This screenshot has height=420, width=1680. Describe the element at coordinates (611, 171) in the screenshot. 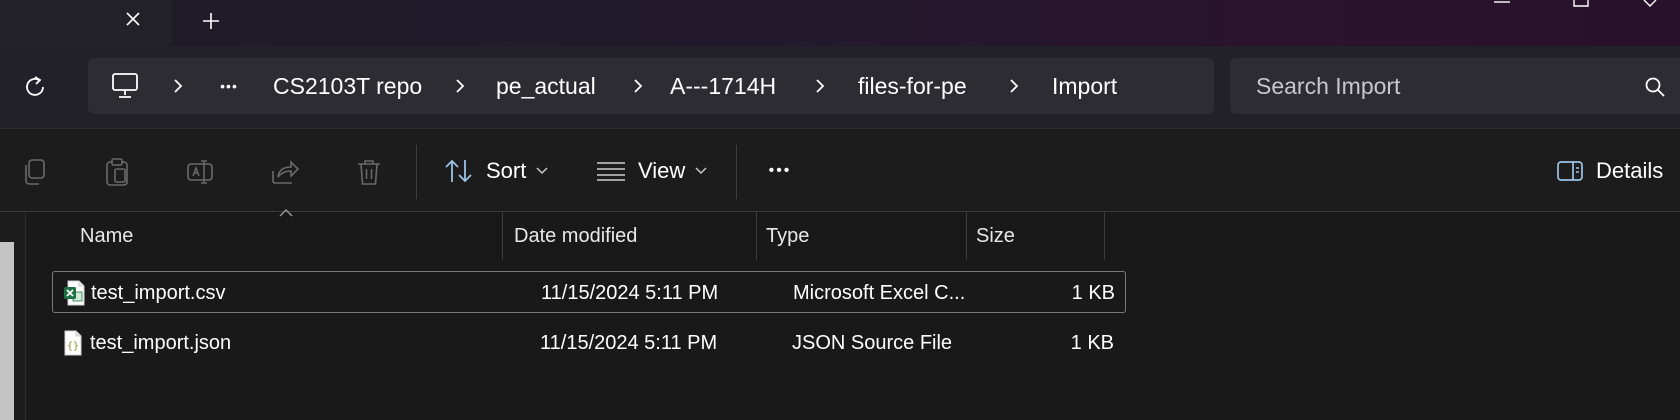

I see `view-list-icon` at that location.